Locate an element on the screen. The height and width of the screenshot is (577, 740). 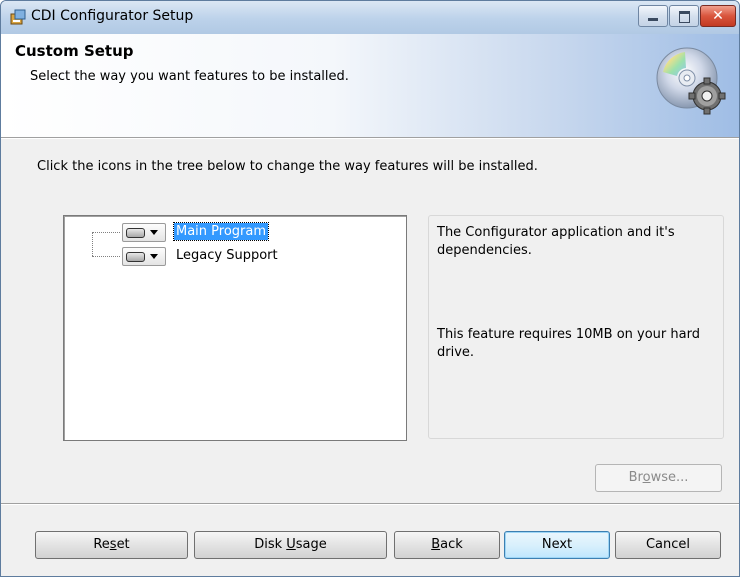
footer-divider-highlight is located at coordinates (370, 504).